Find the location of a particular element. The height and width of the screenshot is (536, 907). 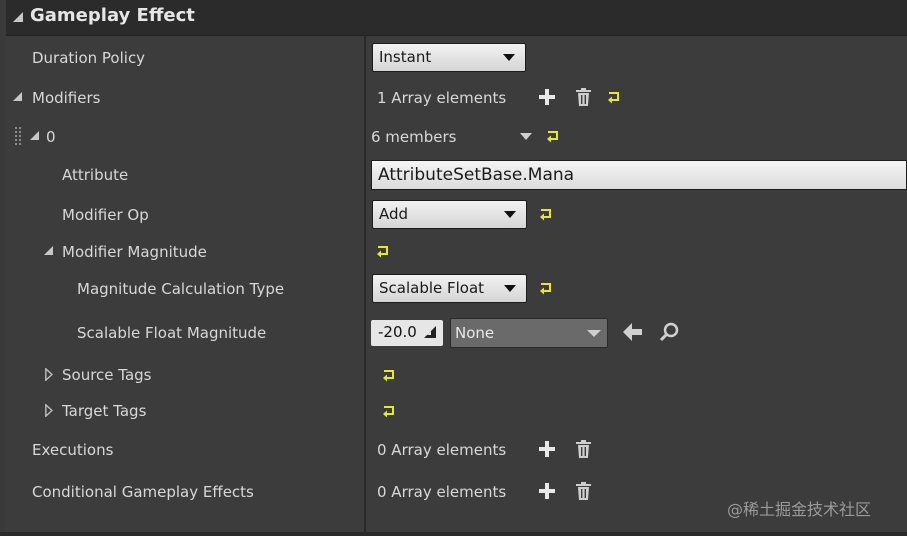

executions-label: Executions is located at coordinates (73, 450).